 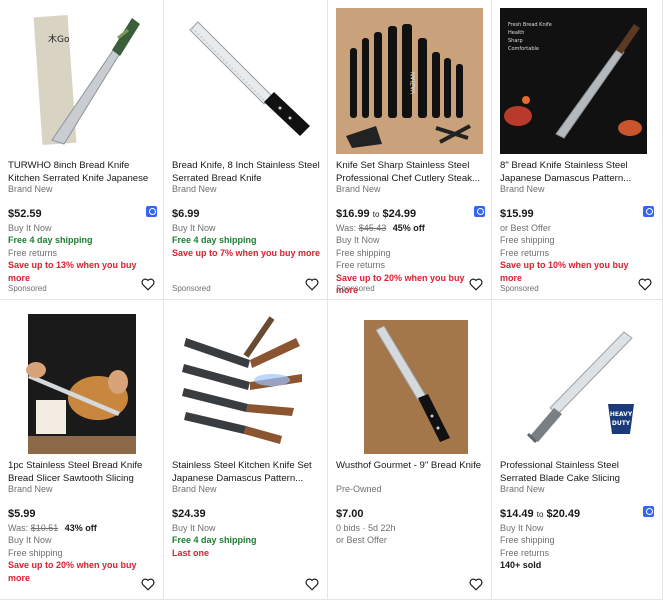 What do you see at coordinates (350, 514) in the screenshot?
I see `listing-price: $7.00` at bounding box center [350, 514].